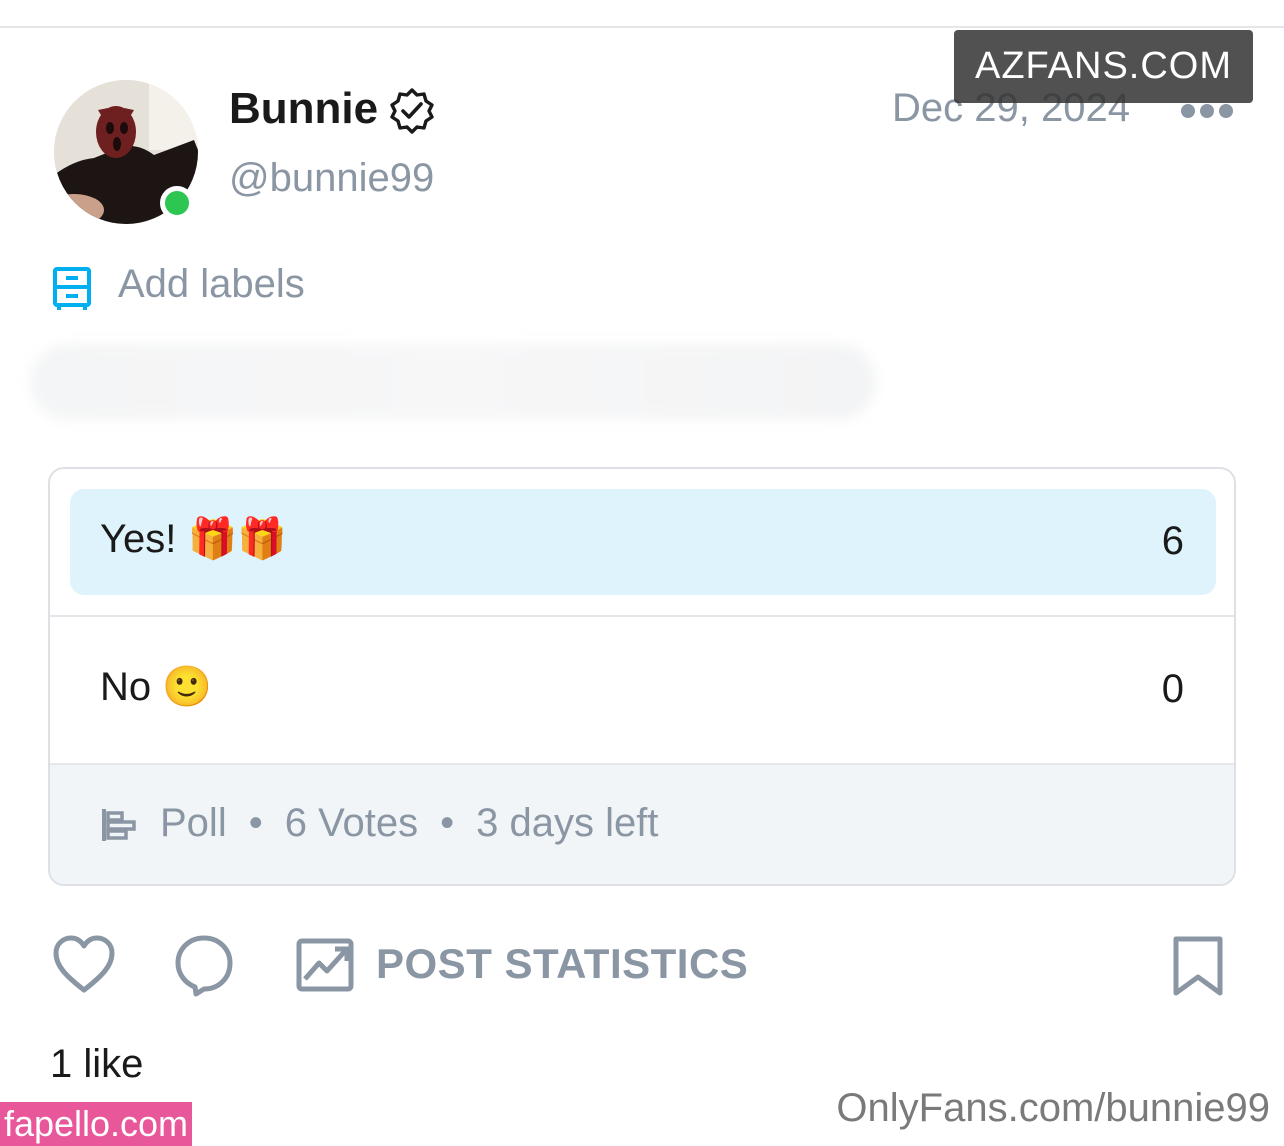 The height and width of the screenshot is (1146, 1284). I want to click on poll-option-label: No 🙂, so click(156, 687).